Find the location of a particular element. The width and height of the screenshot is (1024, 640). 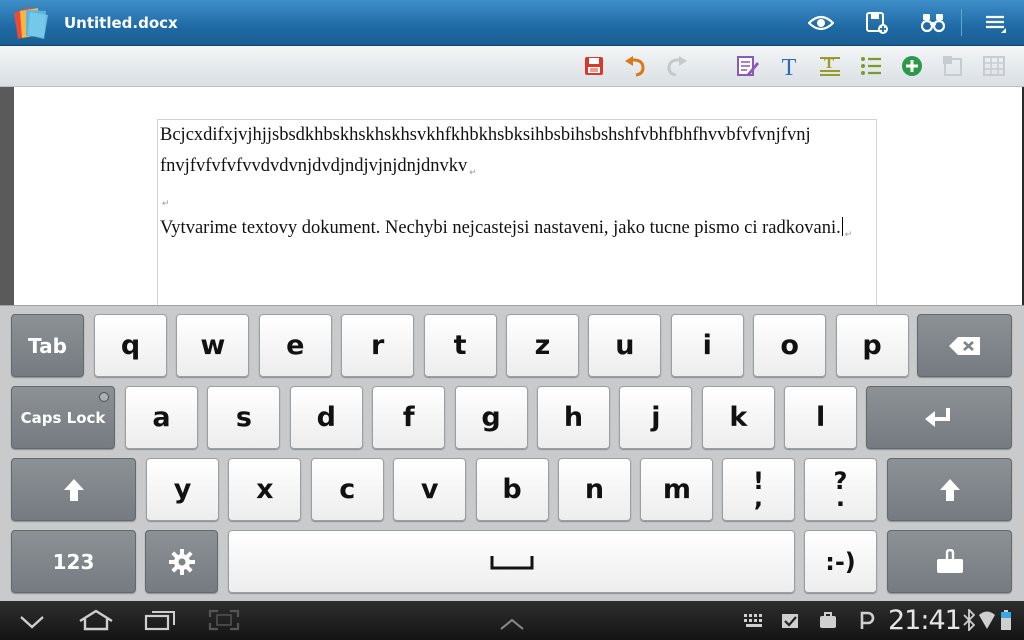

keyboard-icon is located at coordinates (754, 621).